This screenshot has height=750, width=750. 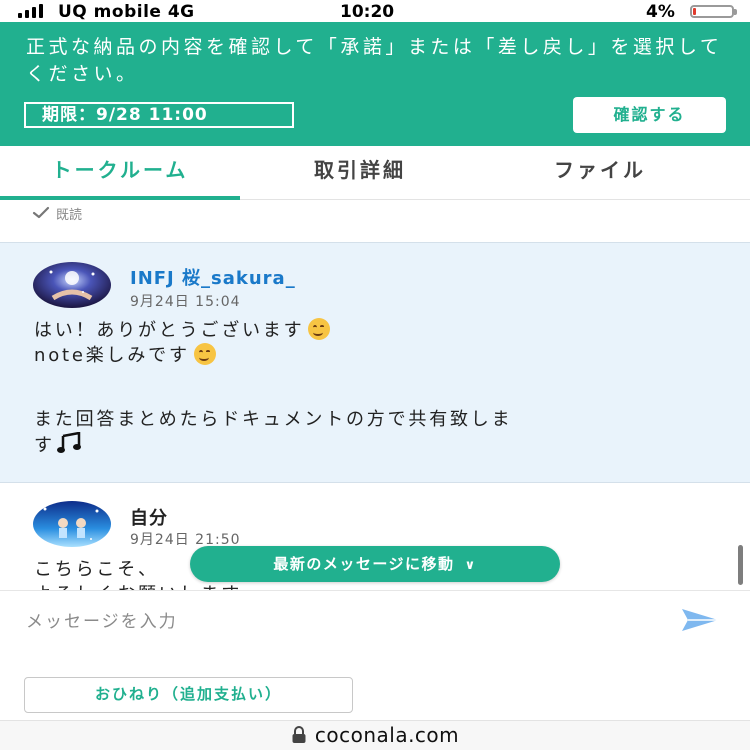 What do you see at coordinates (112, 355) in the screenshot?
I see `message-line: note楽しみです` at bounding box center [112, 355].